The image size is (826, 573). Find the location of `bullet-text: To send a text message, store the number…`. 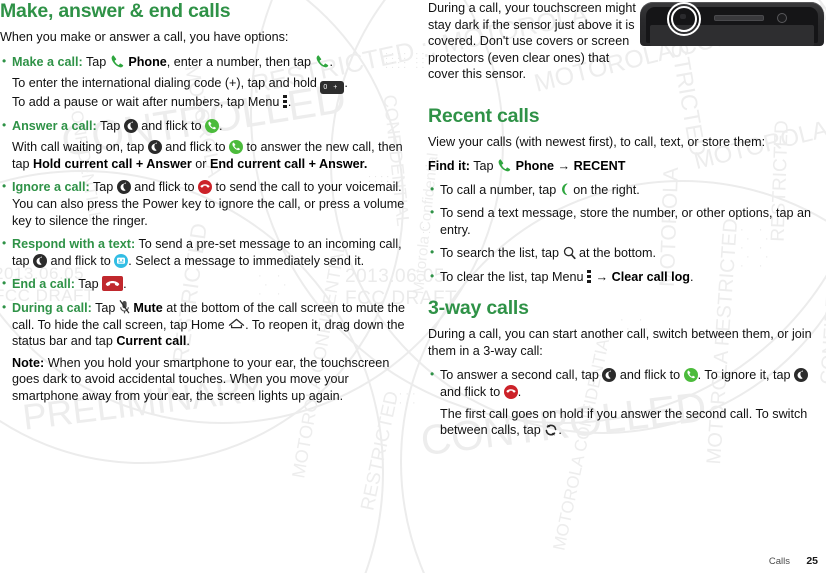

bullet-text: To send a text message, store the number… is located at coordinates (626, 221).